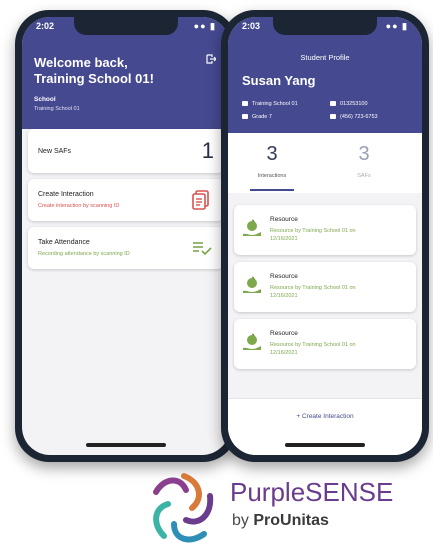 This screenshot has height=553, width=433. Describe the element at coordinates (251, 26) in the screenshot. I see `status-time: 2:03` at that location.